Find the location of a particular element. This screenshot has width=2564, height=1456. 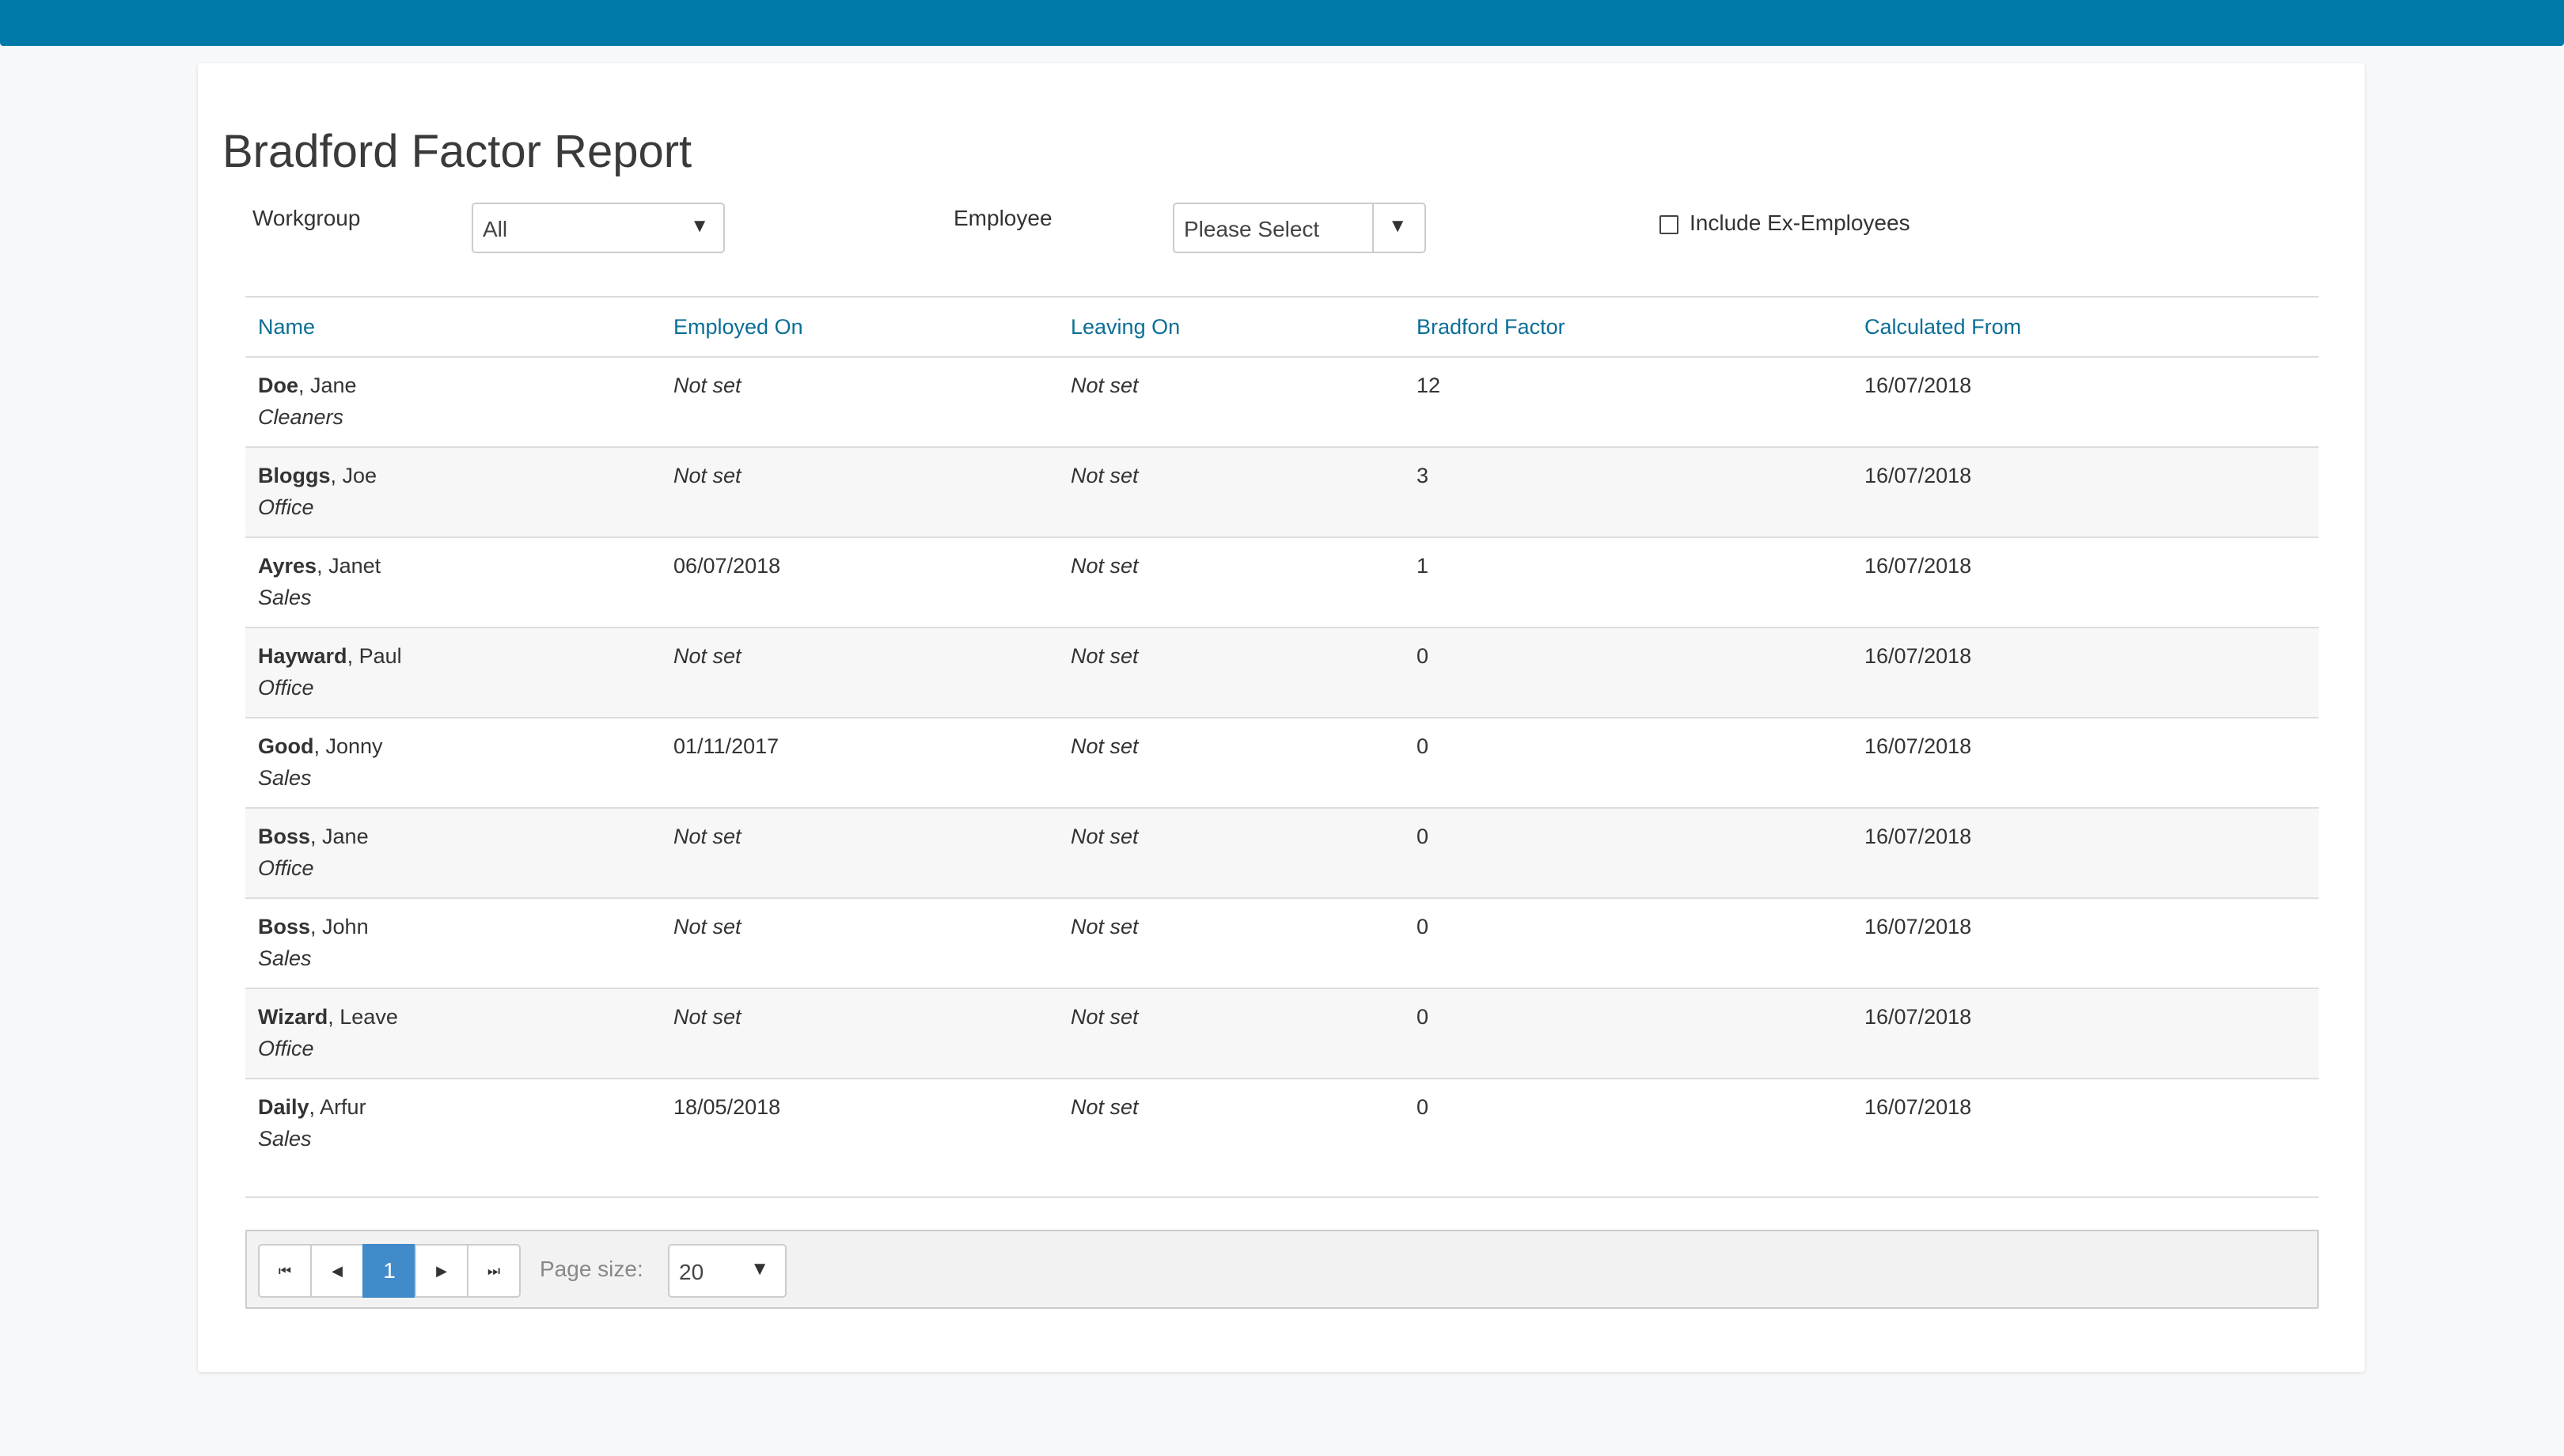

workgroup-name: Cleaners is located at coordinates (301, 417).